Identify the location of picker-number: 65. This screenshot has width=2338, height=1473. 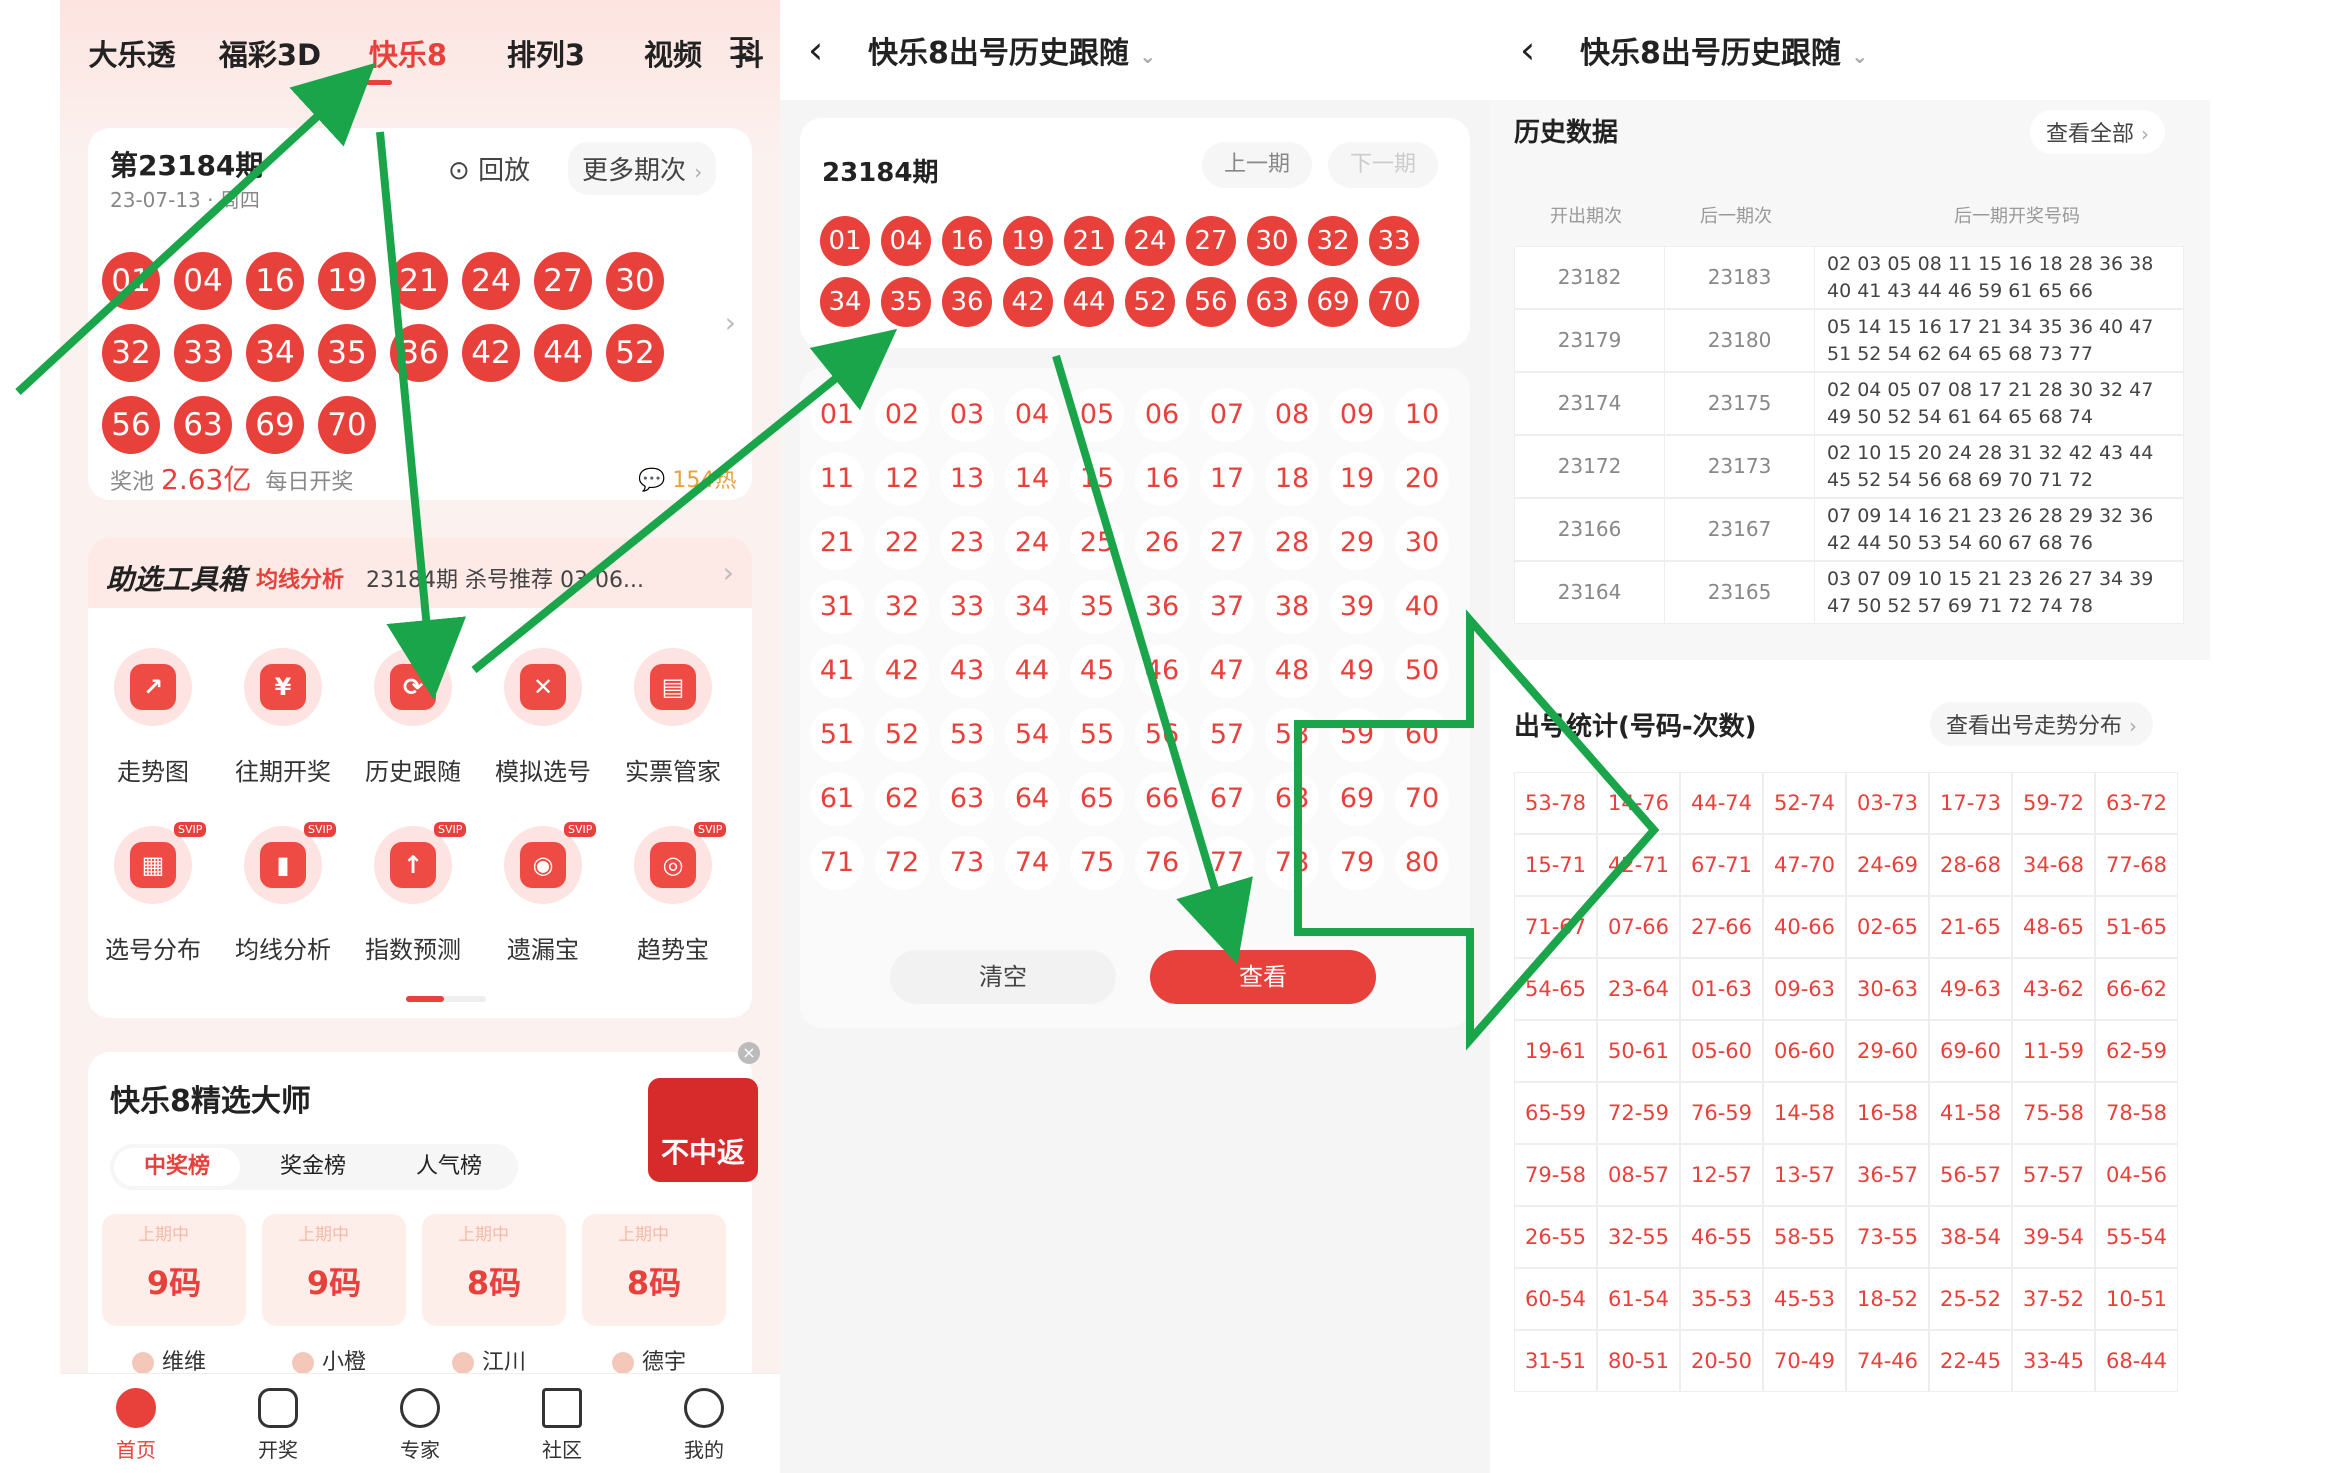
(1097, 799).